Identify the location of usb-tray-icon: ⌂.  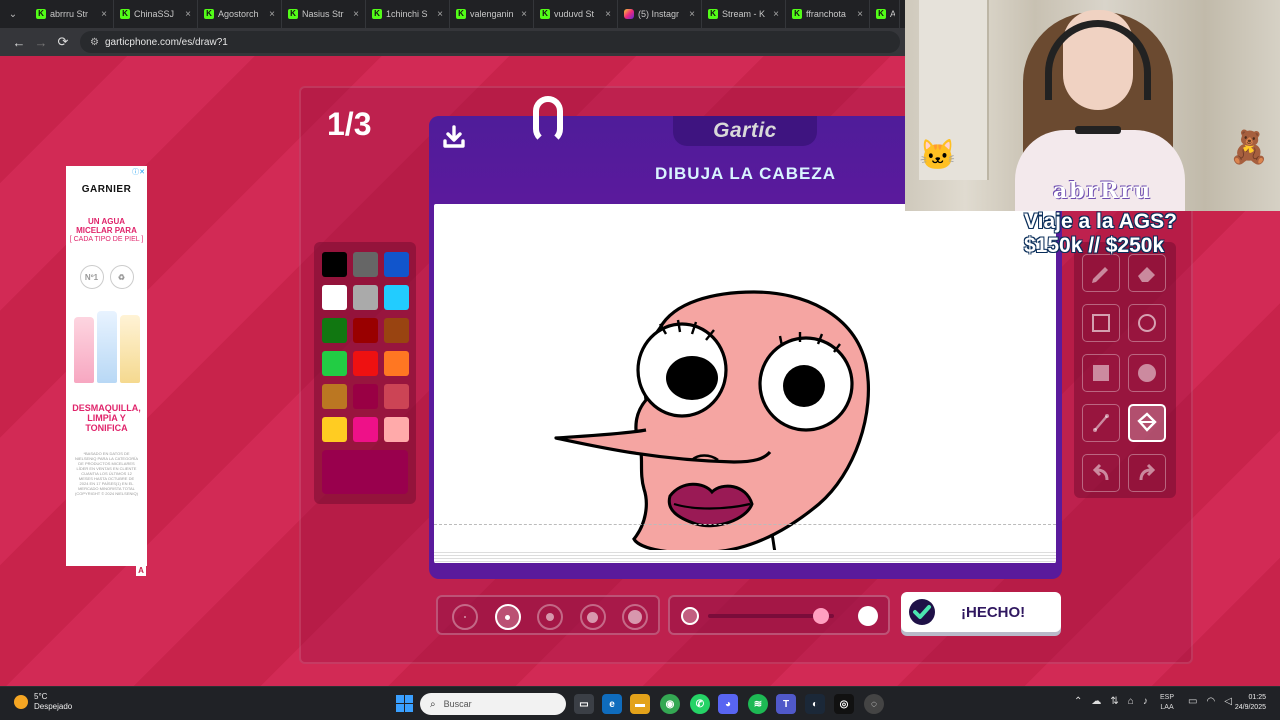
(1131, 701).